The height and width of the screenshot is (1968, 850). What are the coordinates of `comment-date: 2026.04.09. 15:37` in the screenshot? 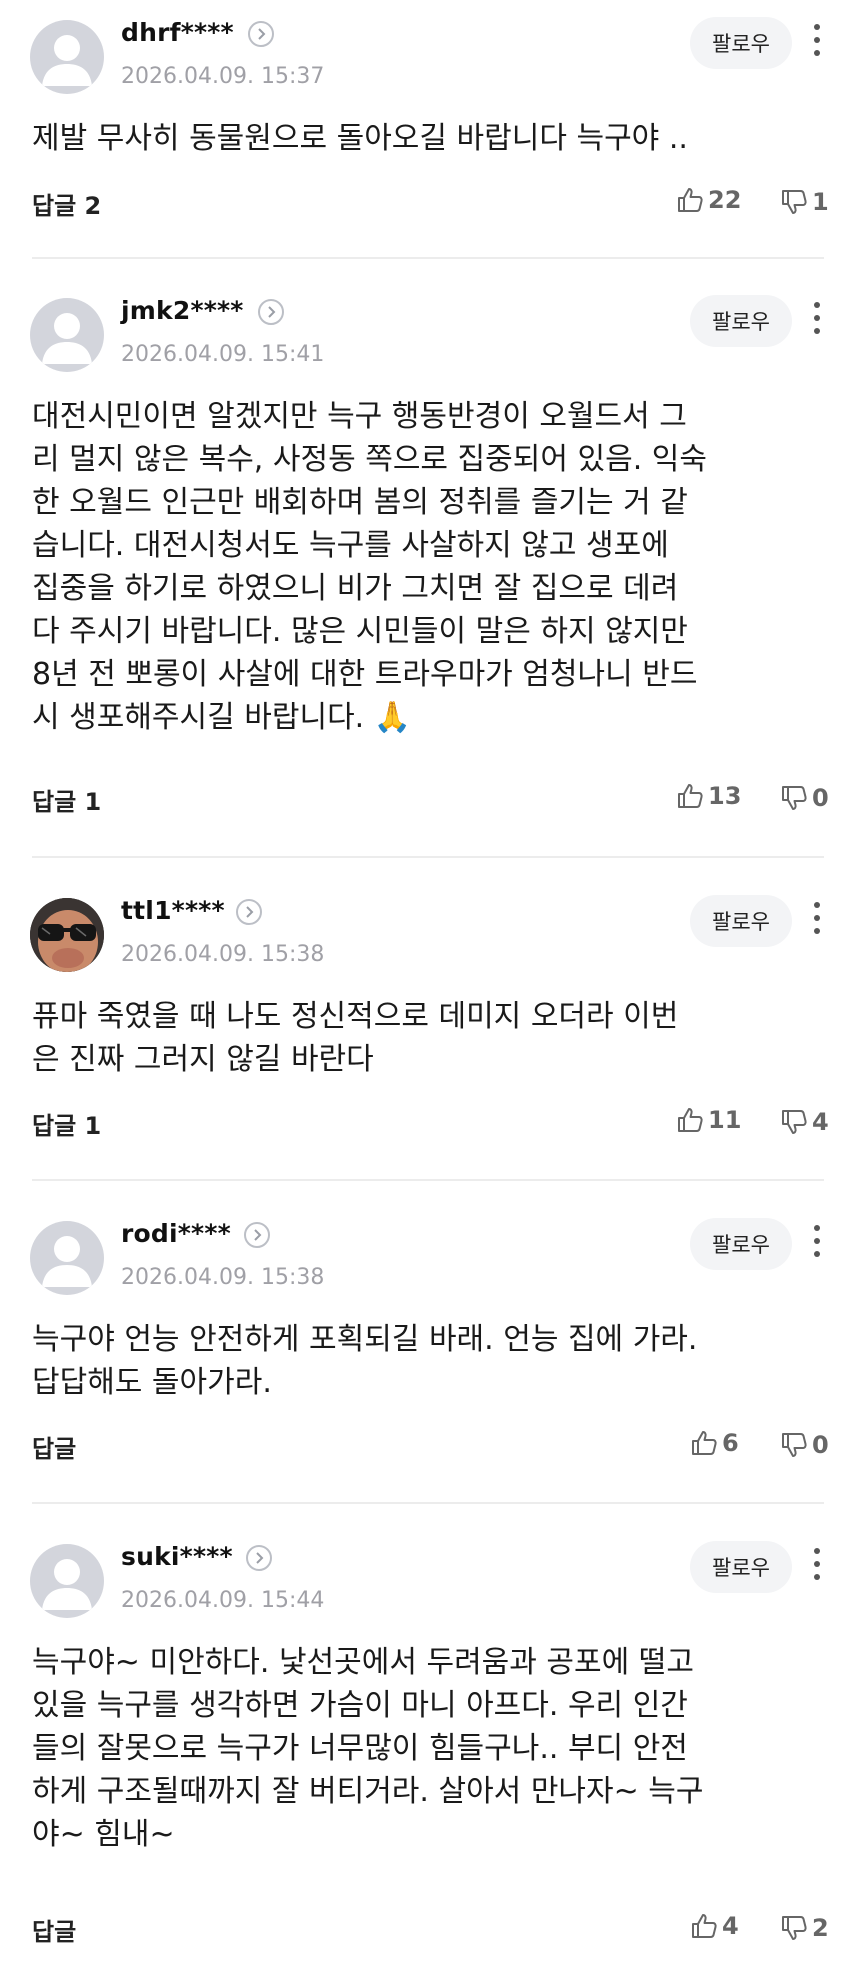 It's located at (223, 76).